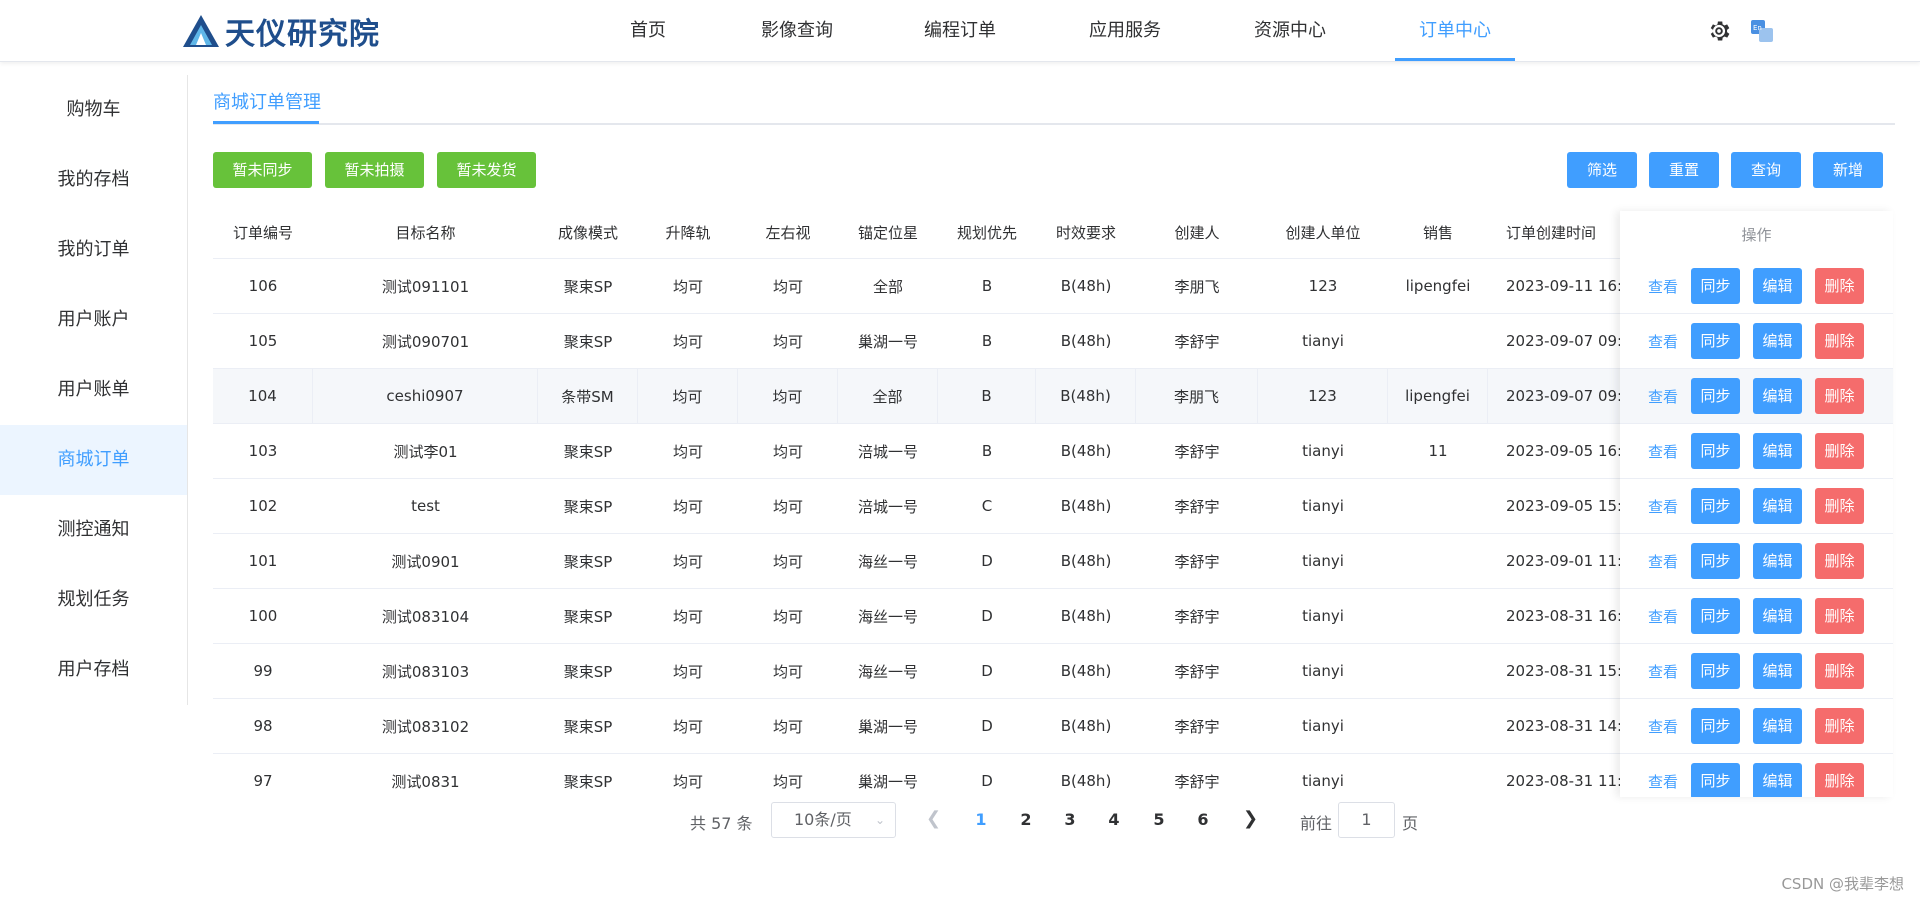  What do you see at coordinates (1290, 31) in the screenshot?
I see `nav-item-resource-center: 资源中心` at bounding box center [1290, 31].